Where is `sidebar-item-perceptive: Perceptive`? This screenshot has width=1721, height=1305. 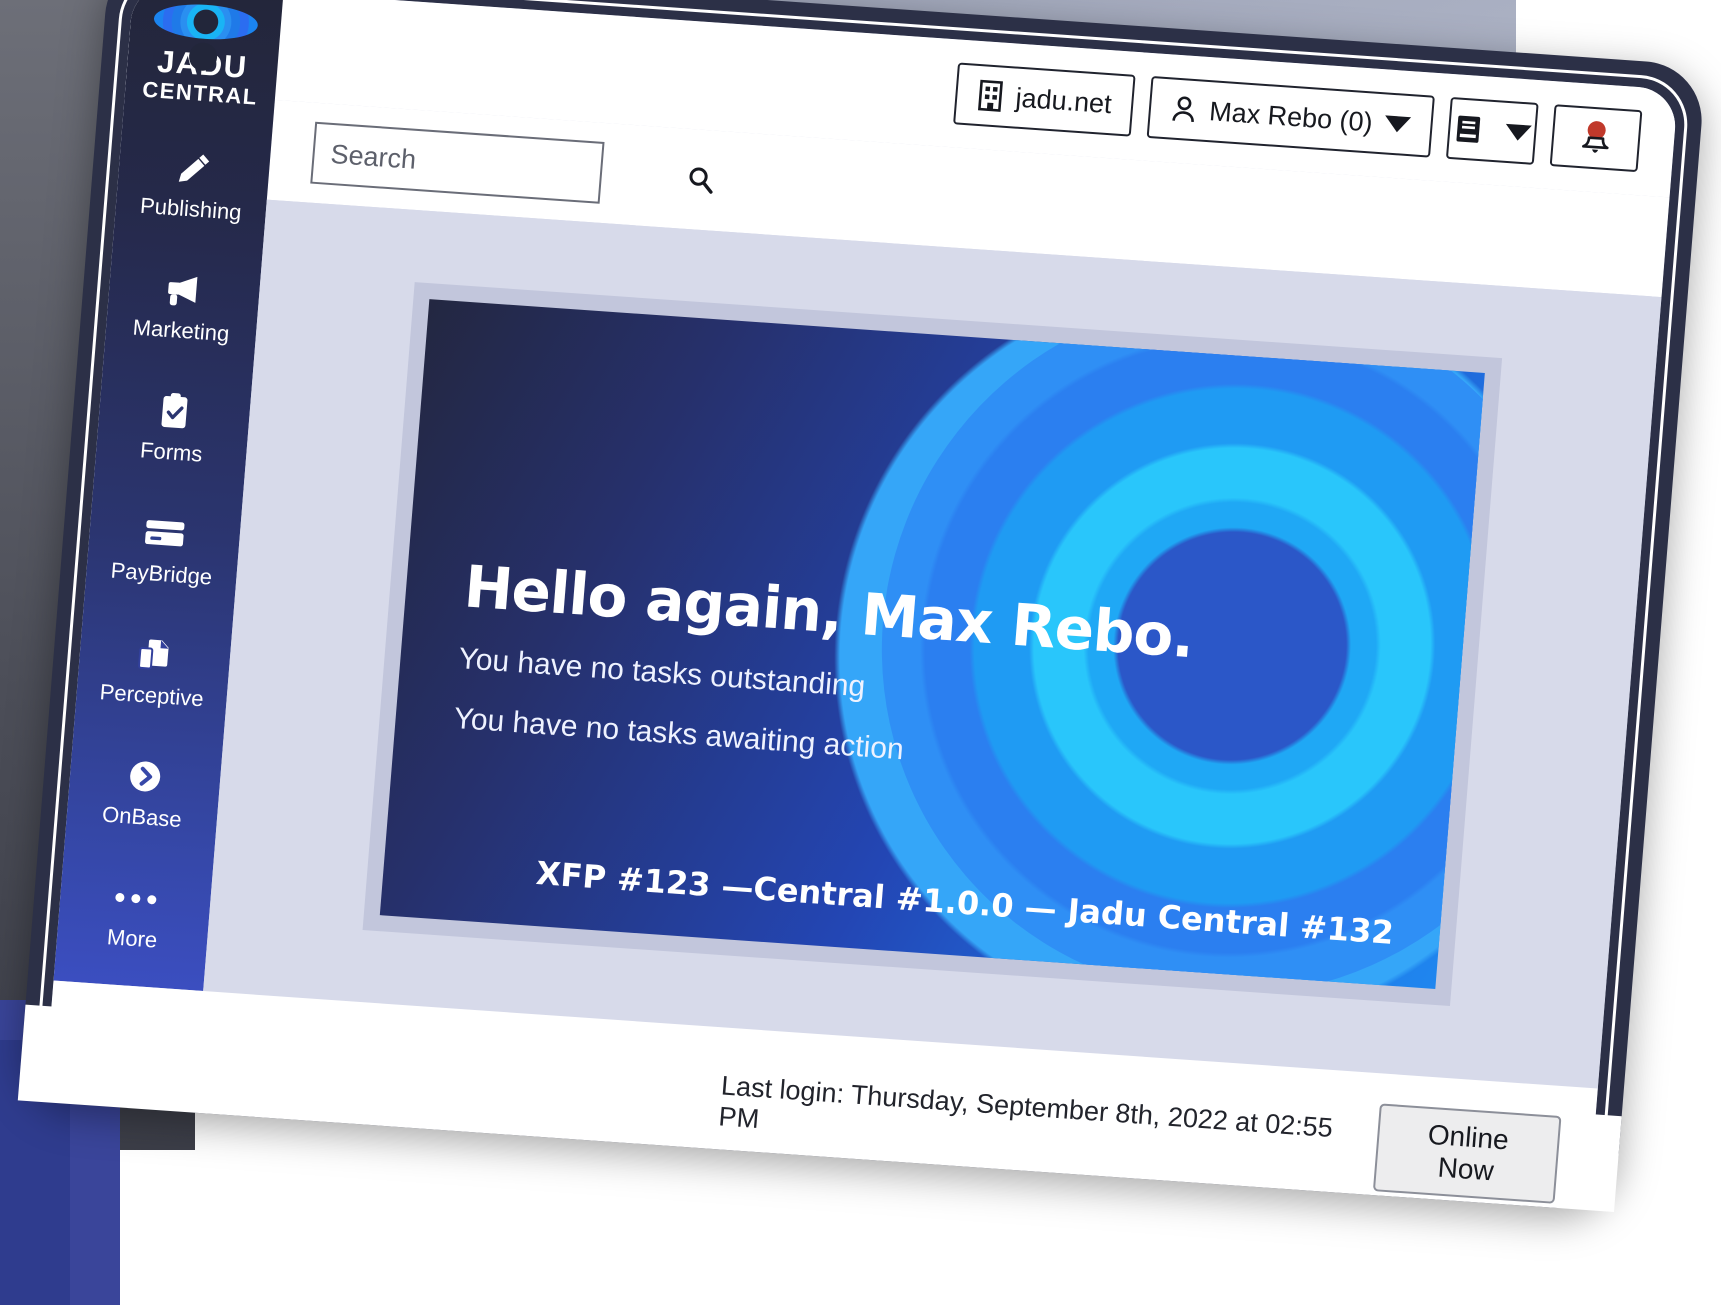 sidebar-item-perceptive: Perceptive is located at coordinates (154, 671).